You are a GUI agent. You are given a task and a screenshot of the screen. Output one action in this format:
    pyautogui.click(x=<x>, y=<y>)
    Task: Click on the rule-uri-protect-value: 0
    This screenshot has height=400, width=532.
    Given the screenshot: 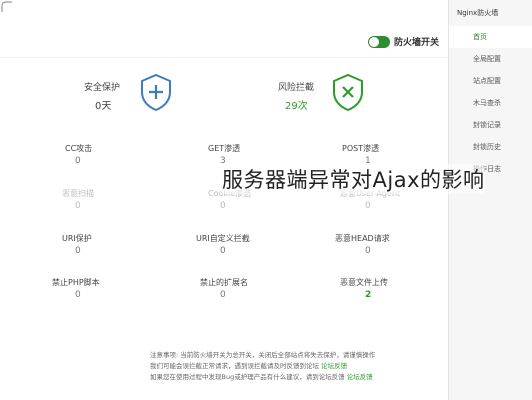 What is the action you would take?
    pyautogui.click(x=78, y=251)
    